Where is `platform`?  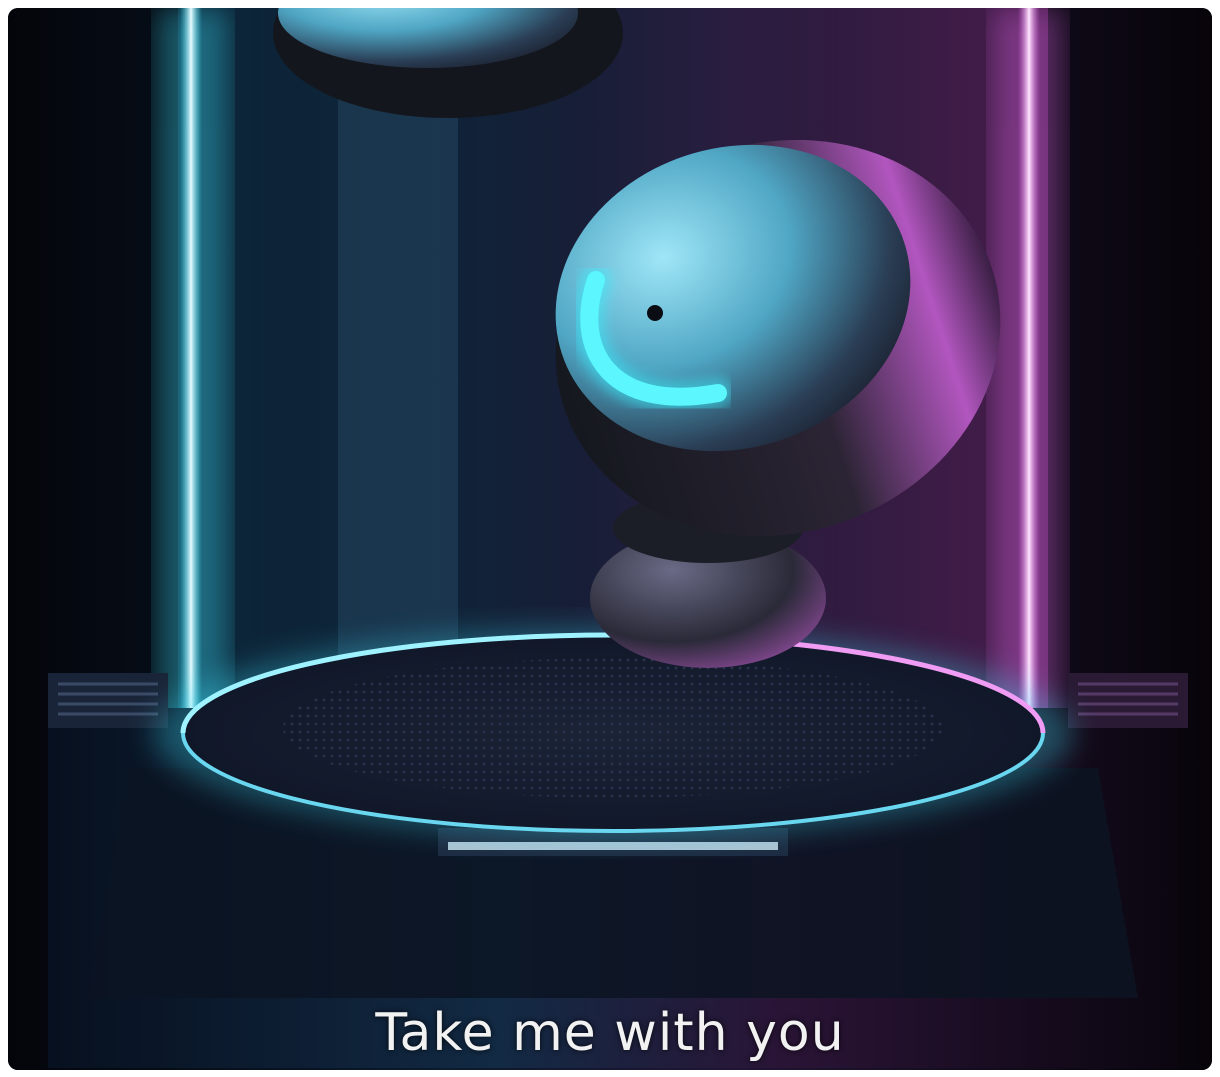
platform is located at coordinates (613, 733).